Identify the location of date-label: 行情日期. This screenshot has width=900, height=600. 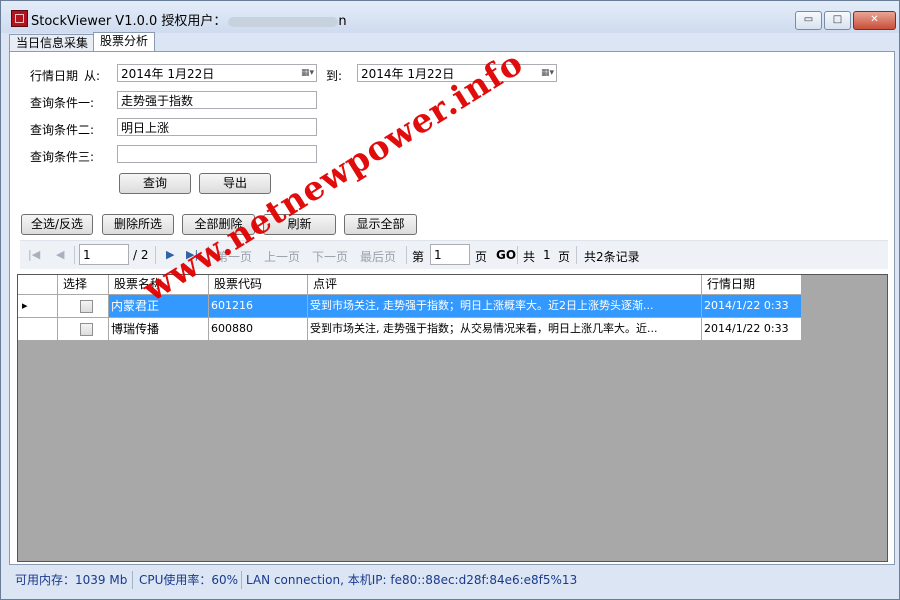
(54, 76).